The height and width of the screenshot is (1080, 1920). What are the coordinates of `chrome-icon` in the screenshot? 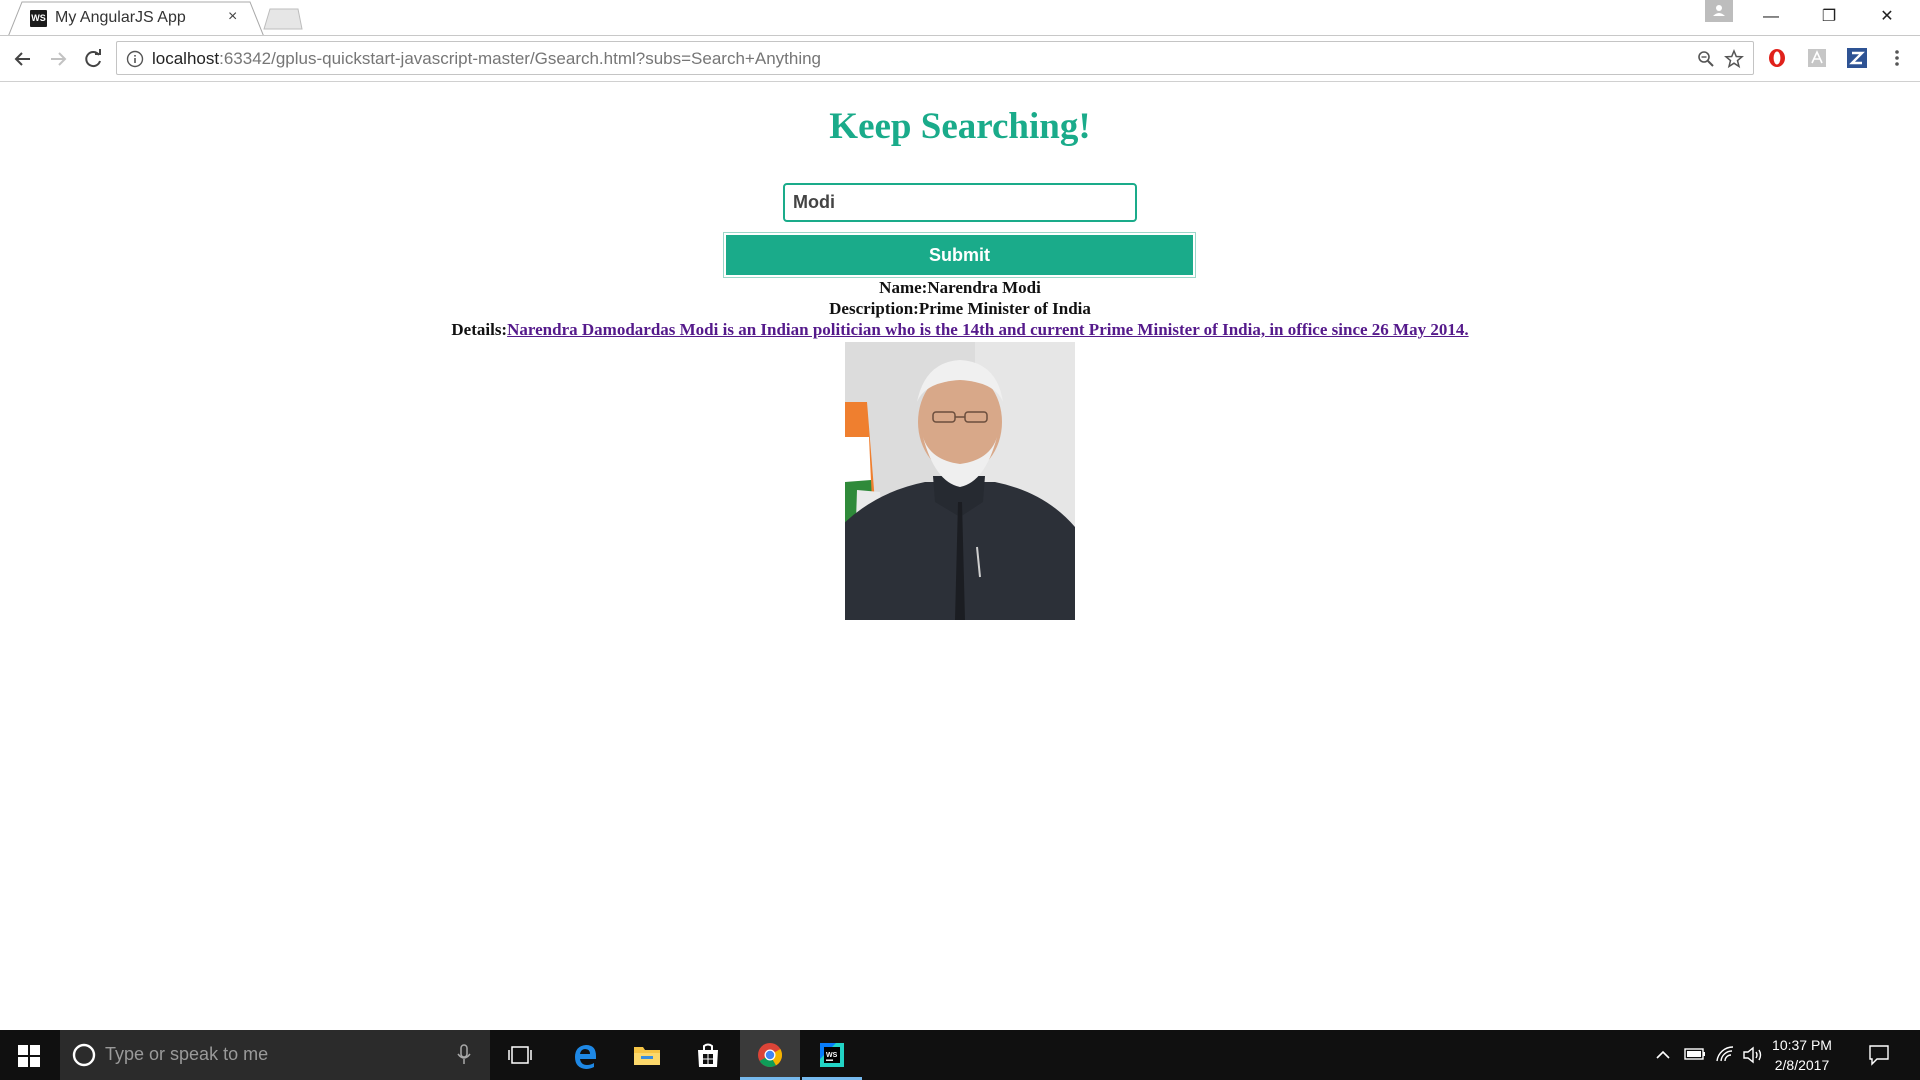 It's located at (770, 1055).